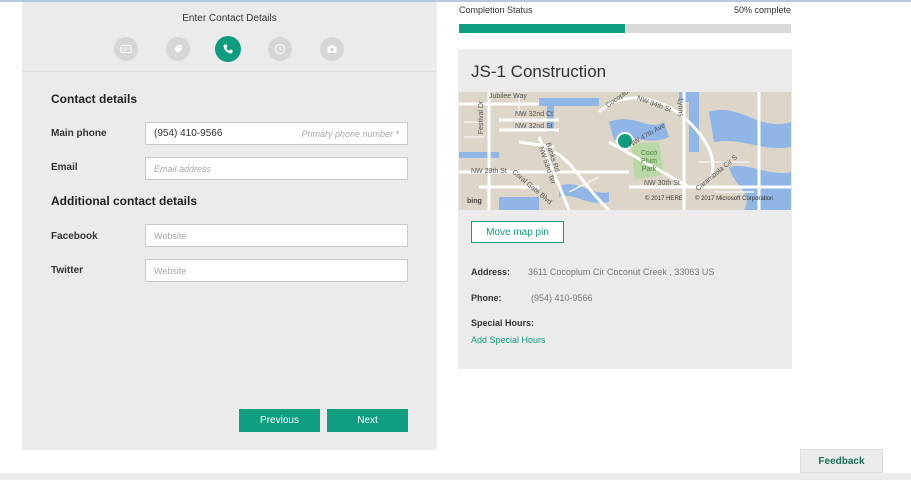 The height and width of the screenshot is (480, 911). Describe the element at coordinates (79, 133) in the screenshot. I see `main-phone-label: Main phone` at that location.